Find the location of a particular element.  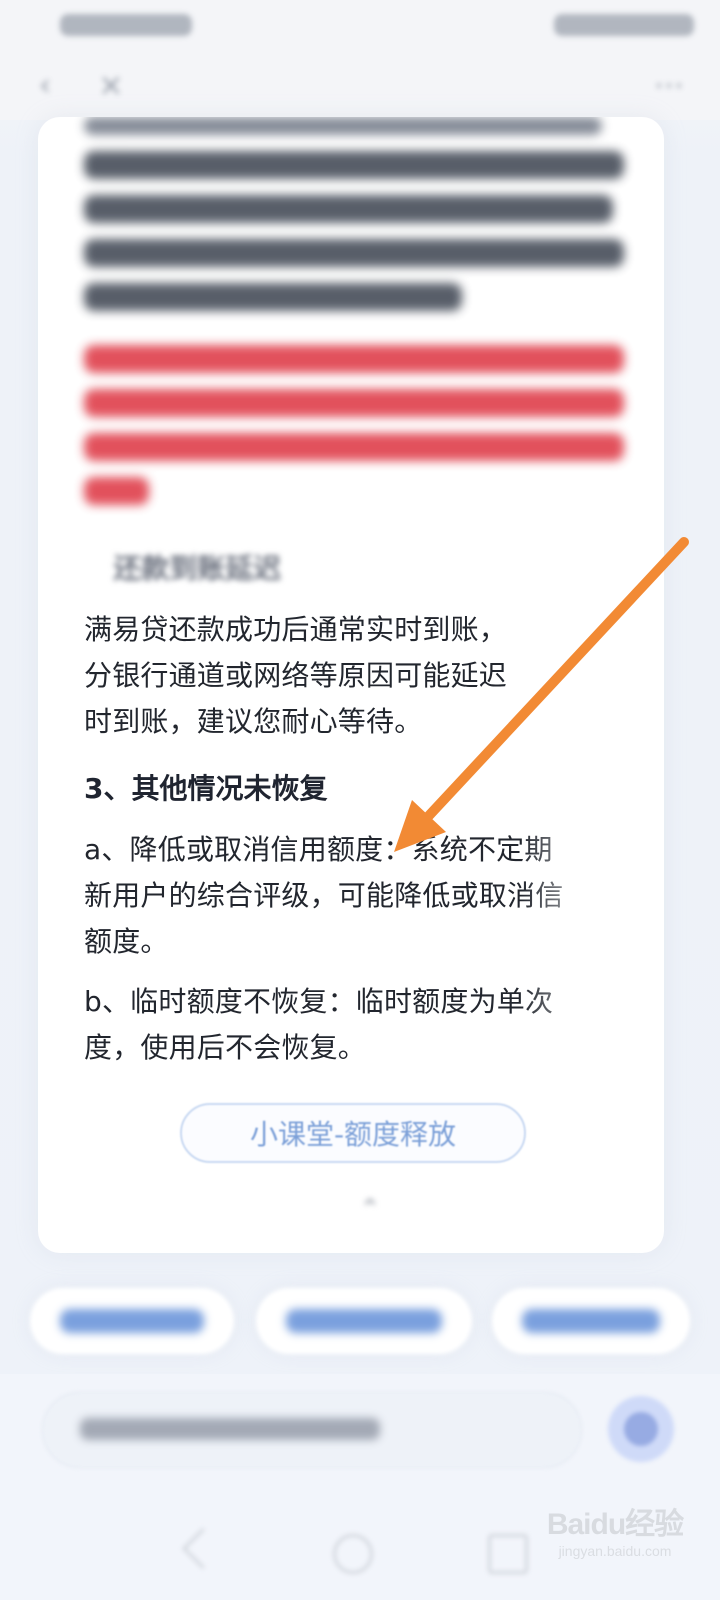

collapse-label-placeholder is located at coordinates (348, 1208).